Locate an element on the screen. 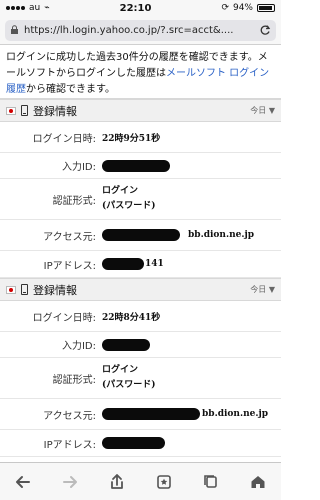 The height and width of the screenshot is (500, 320). ip-suffix: 141 is located at coordinates (154, 264).